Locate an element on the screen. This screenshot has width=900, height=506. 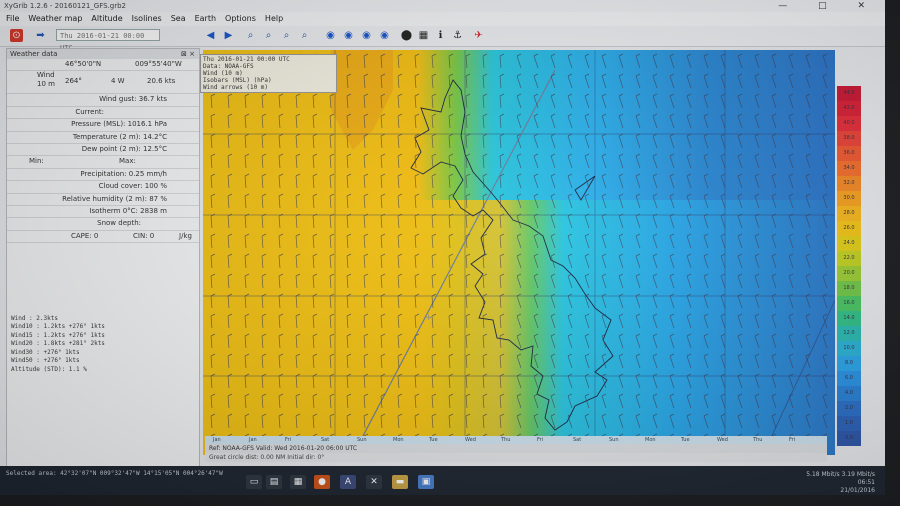
scale-segment: 0.0 is located at coordinates (849, 438).